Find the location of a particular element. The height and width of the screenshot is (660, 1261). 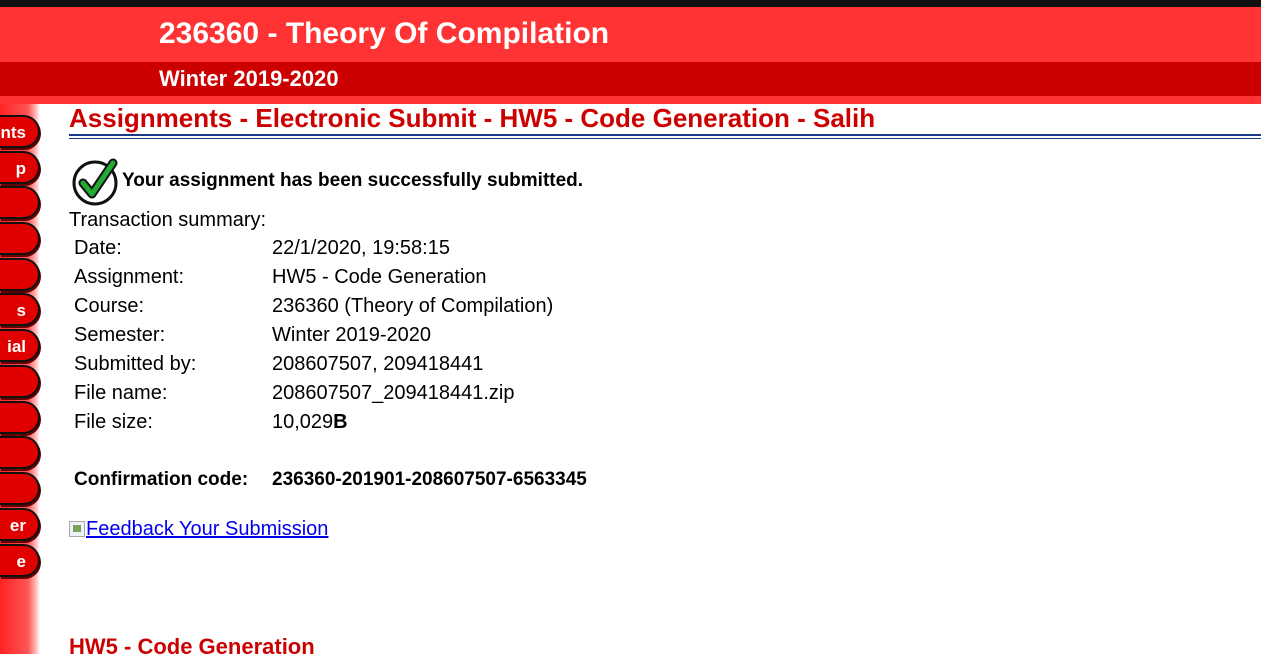

file-name-value: 208607507_209418441.zip is located at coordinates (393, 393).